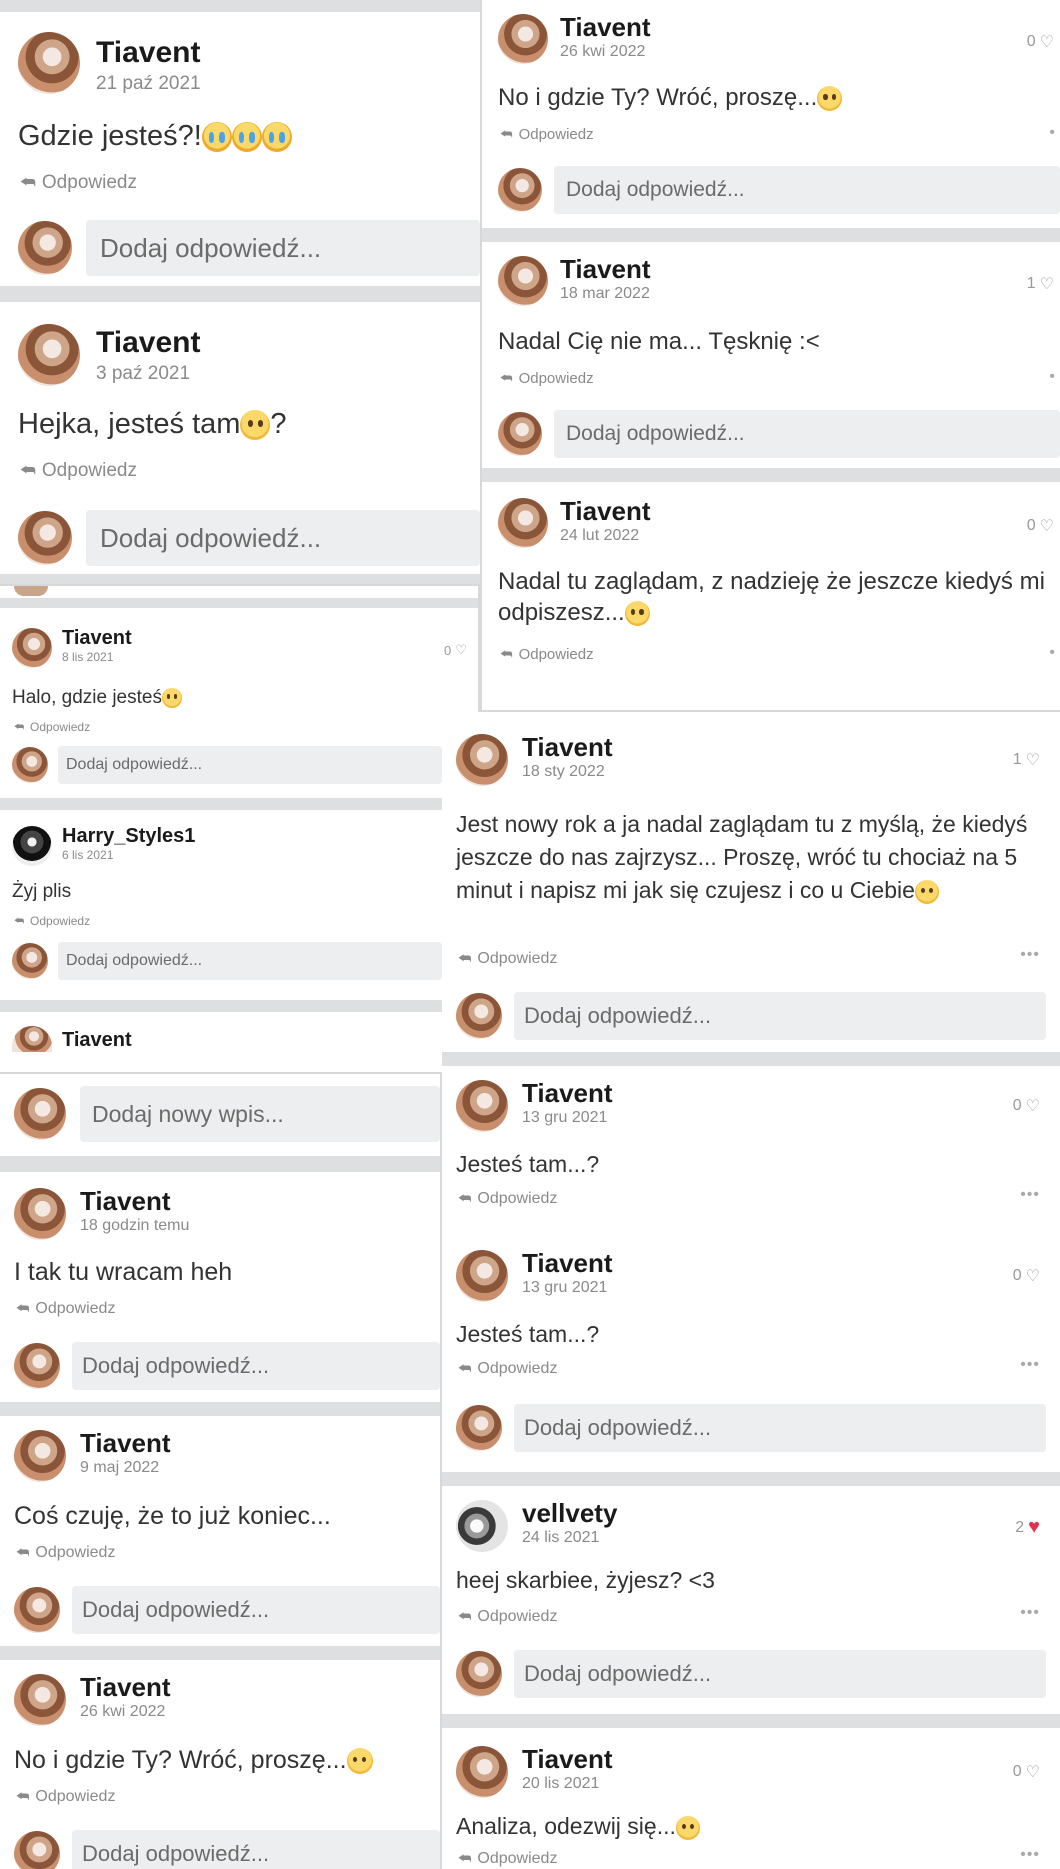 Image resolution: width=1060 pixels, height=1869 pixels. I want to click on heart-icon: ♥, so click(1034, 1527).